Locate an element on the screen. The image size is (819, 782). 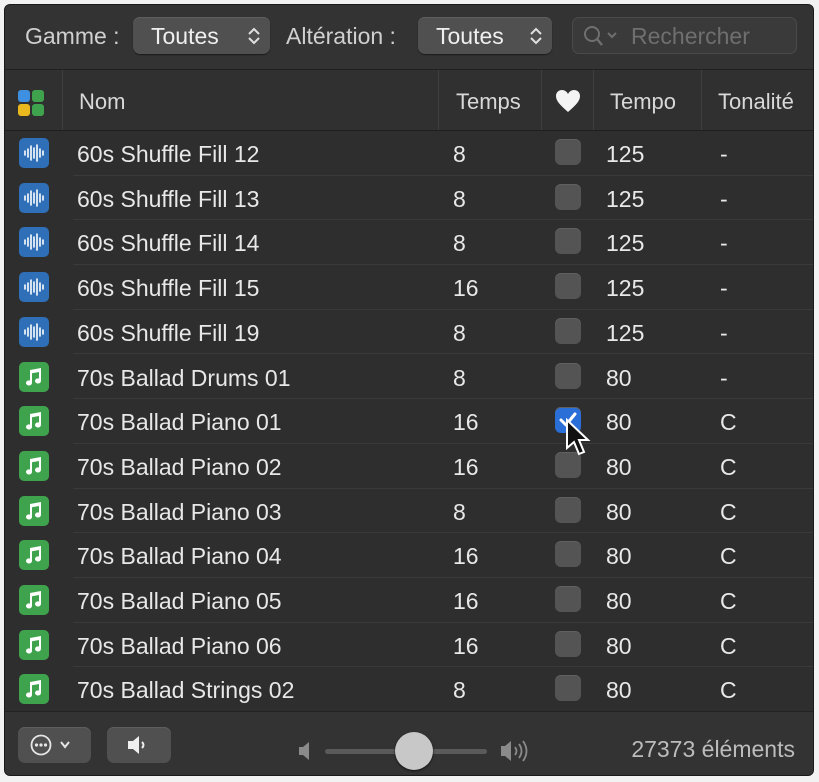
table-row: 70s Ballad Piano 05 16 80 C is located at coordinates (409, 600).